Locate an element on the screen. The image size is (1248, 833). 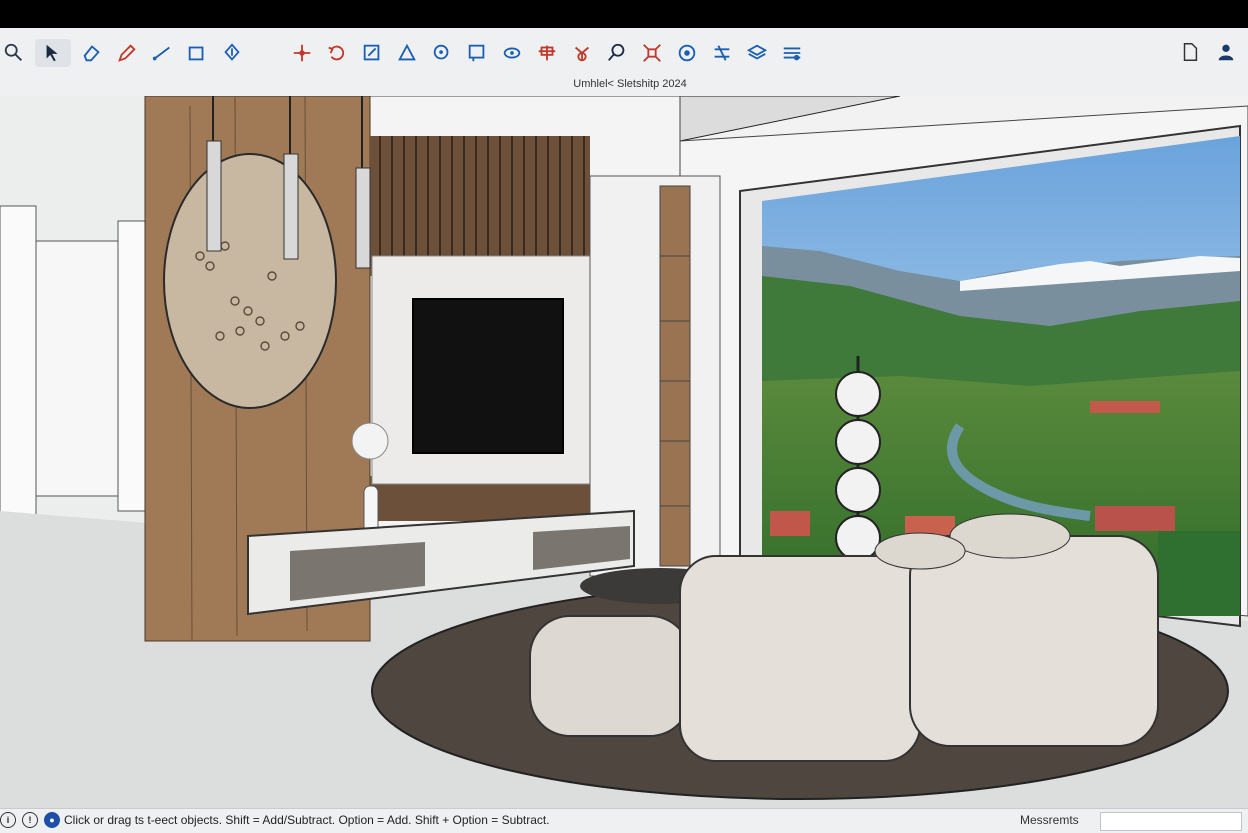
zoom-icon is located at coordinates (616, 52).